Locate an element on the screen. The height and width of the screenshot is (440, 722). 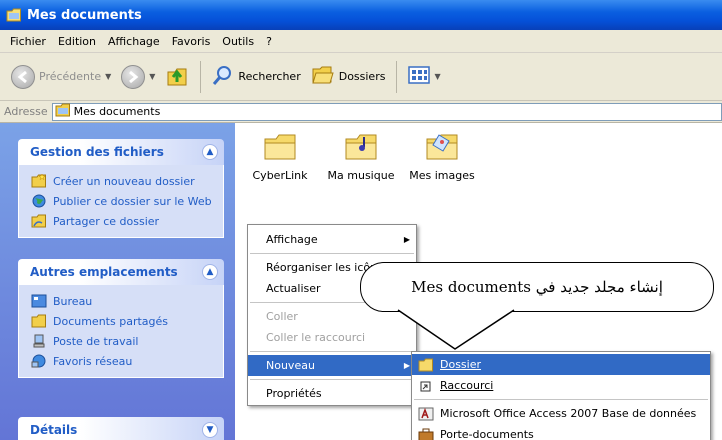
up-folder-button is located at coordinates (177, 77).